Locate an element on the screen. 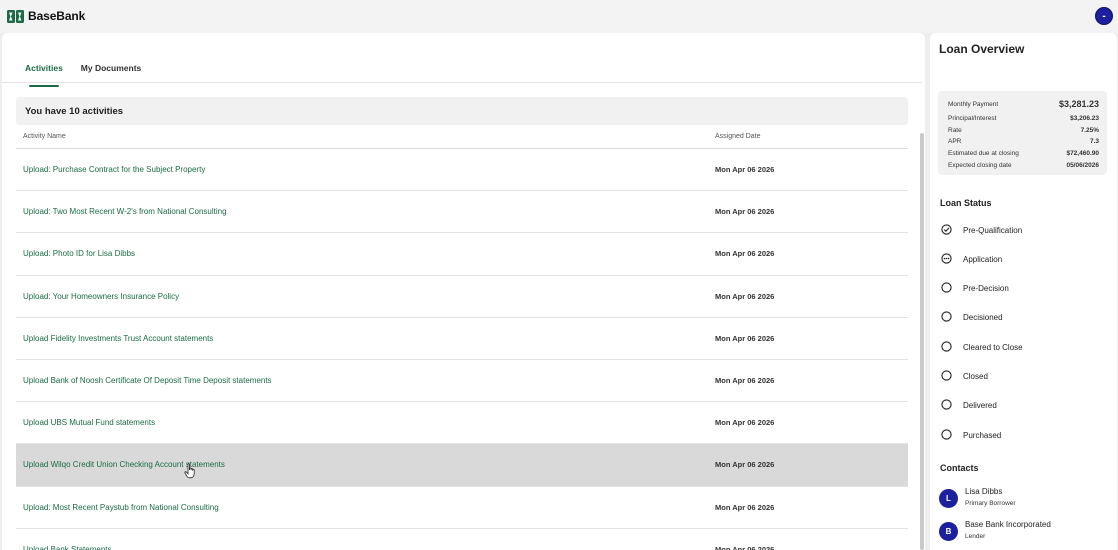  check-circle-icon is located at coordinates (946, 229).